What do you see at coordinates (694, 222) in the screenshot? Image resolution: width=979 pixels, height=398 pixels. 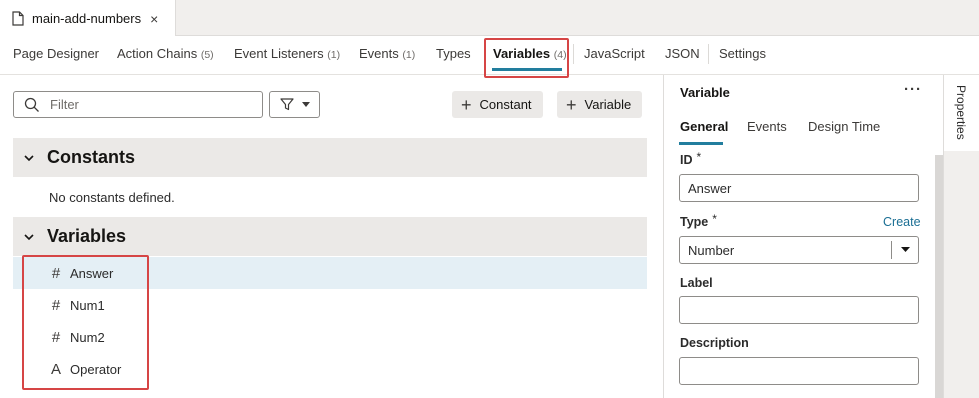 I see `type-label-text: Type` at bounding box center [694, 222].